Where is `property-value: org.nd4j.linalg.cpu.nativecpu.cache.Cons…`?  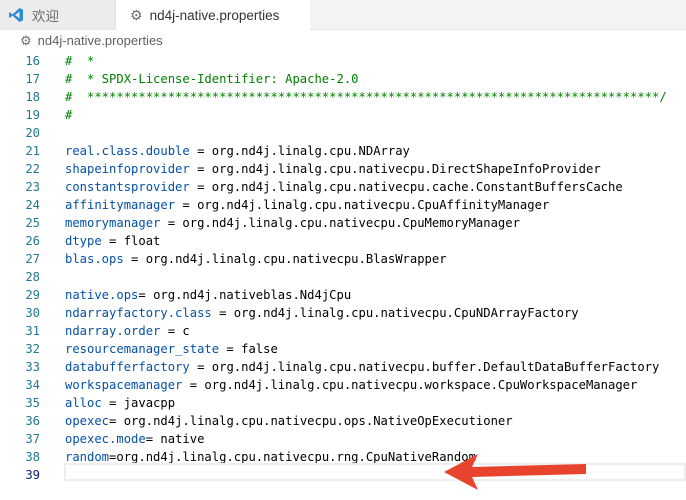
property-value: org.nd4j.linalg.cpu.nativecpu.cache.Cons… is located at coordinates (417, 187).